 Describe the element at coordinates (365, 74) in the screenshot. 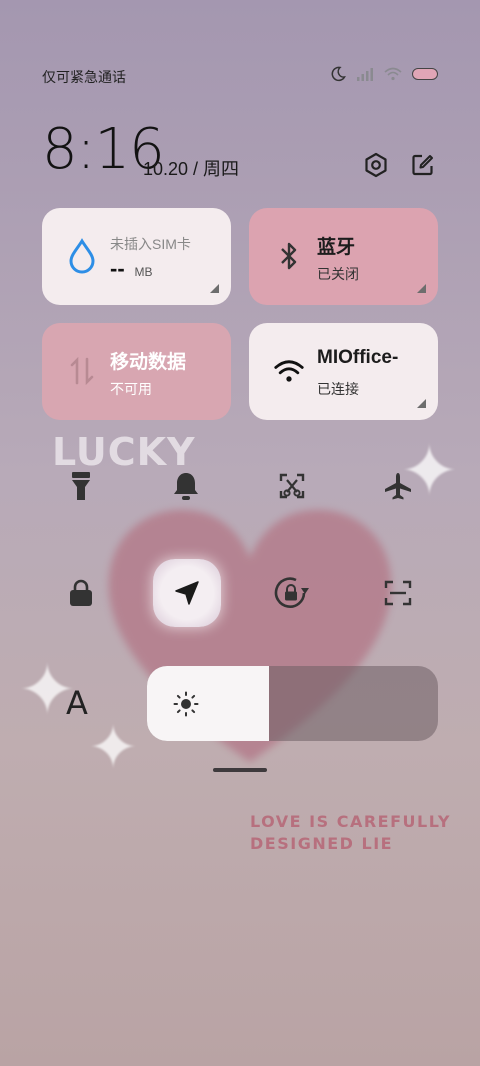

I see `signal-icon` at that location.